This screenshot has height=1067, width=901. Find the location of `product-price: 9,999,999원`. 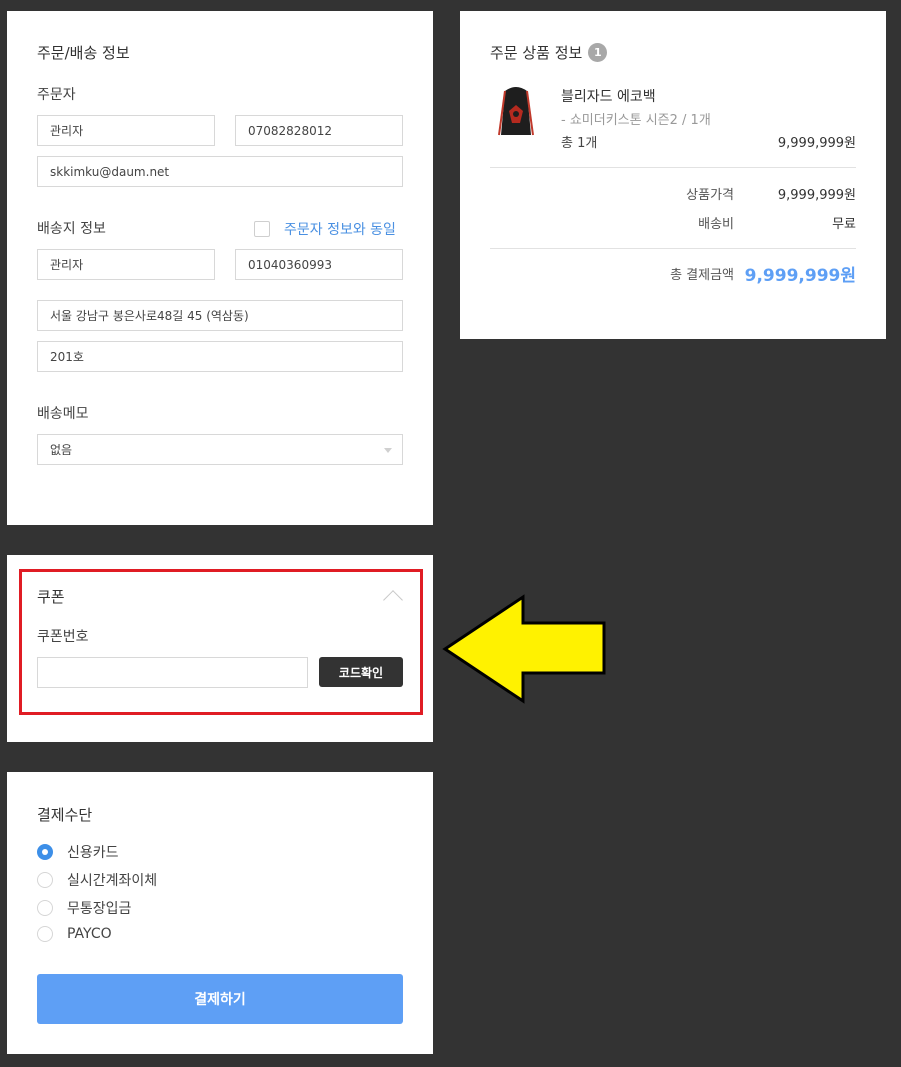

product-price: 9,999,999원 is located at coordinates (816, 143).